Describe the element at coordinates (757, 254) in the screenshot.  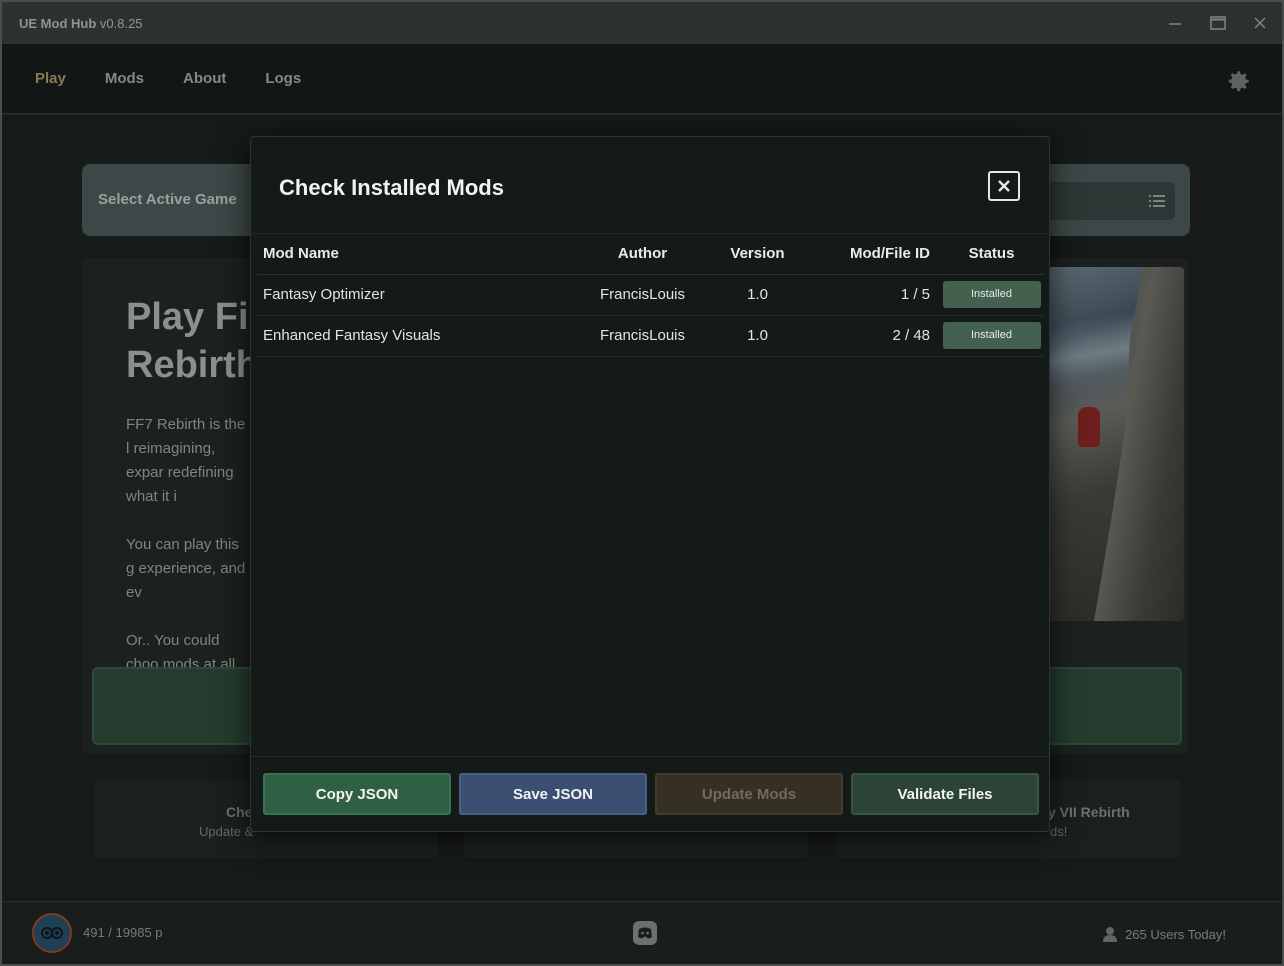
I see `col-version: Version` at that location.